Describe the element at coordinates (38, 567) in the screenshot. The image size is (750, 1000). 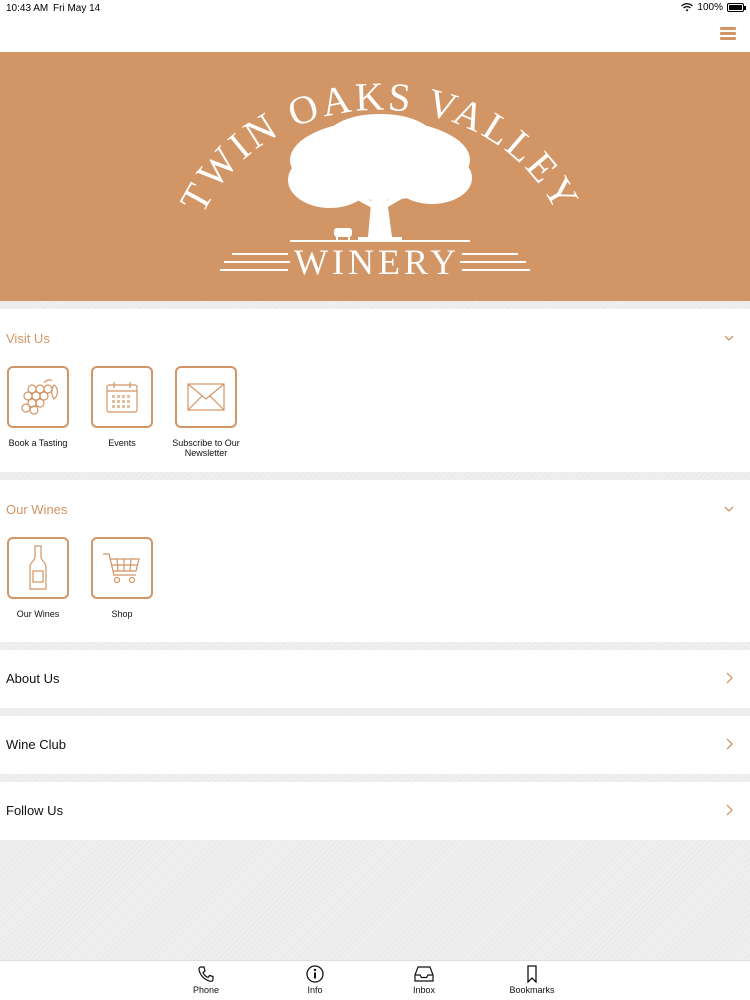
I see `wine-bottle-icon` at that location.